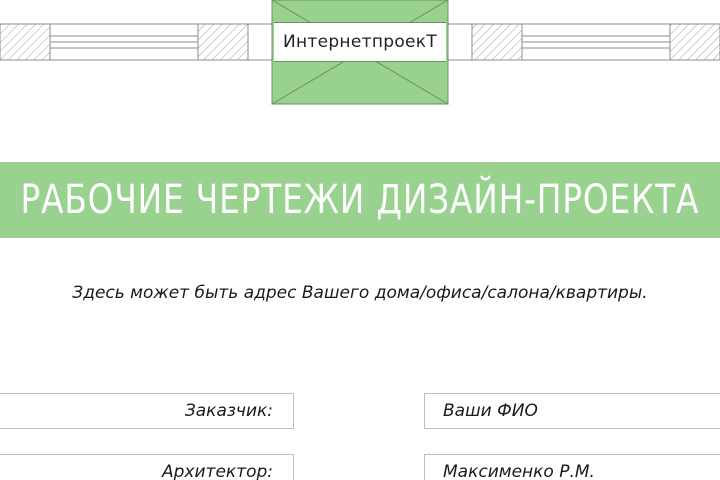  Describe the element at coordinates (136, 42) in the screenshot. I see `left-wall` at that location.